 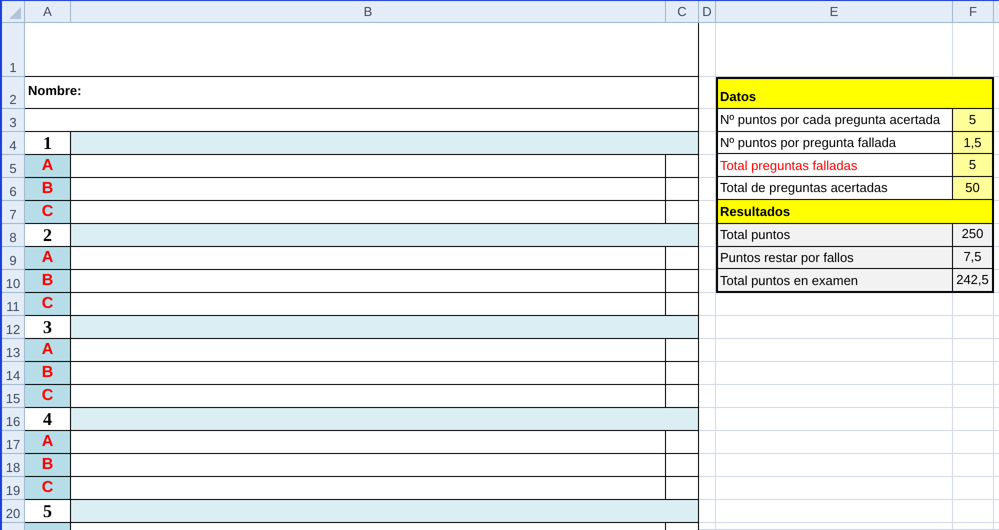 I want to click on name-label: Nombre:, so click(x=55, y=90).